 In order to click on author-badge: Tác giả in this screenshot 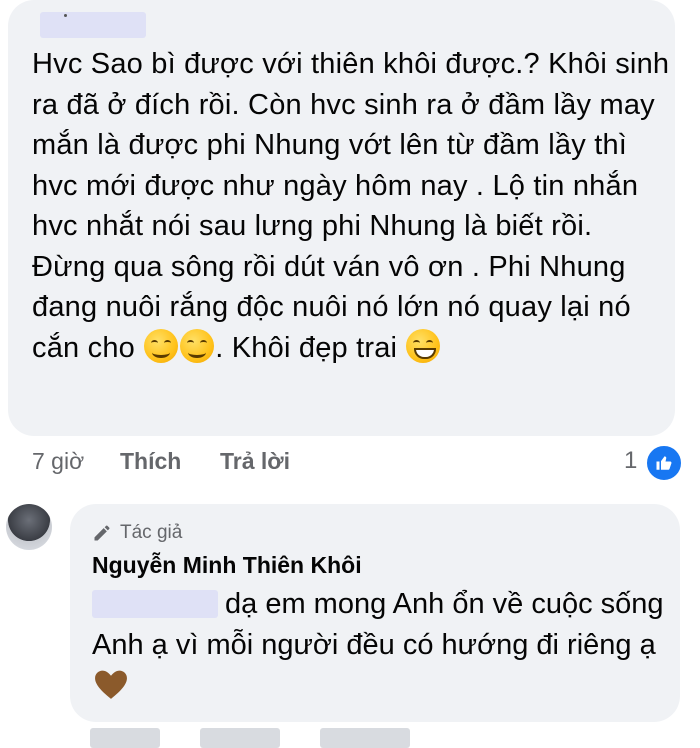, I will do `click(137, 533)`.